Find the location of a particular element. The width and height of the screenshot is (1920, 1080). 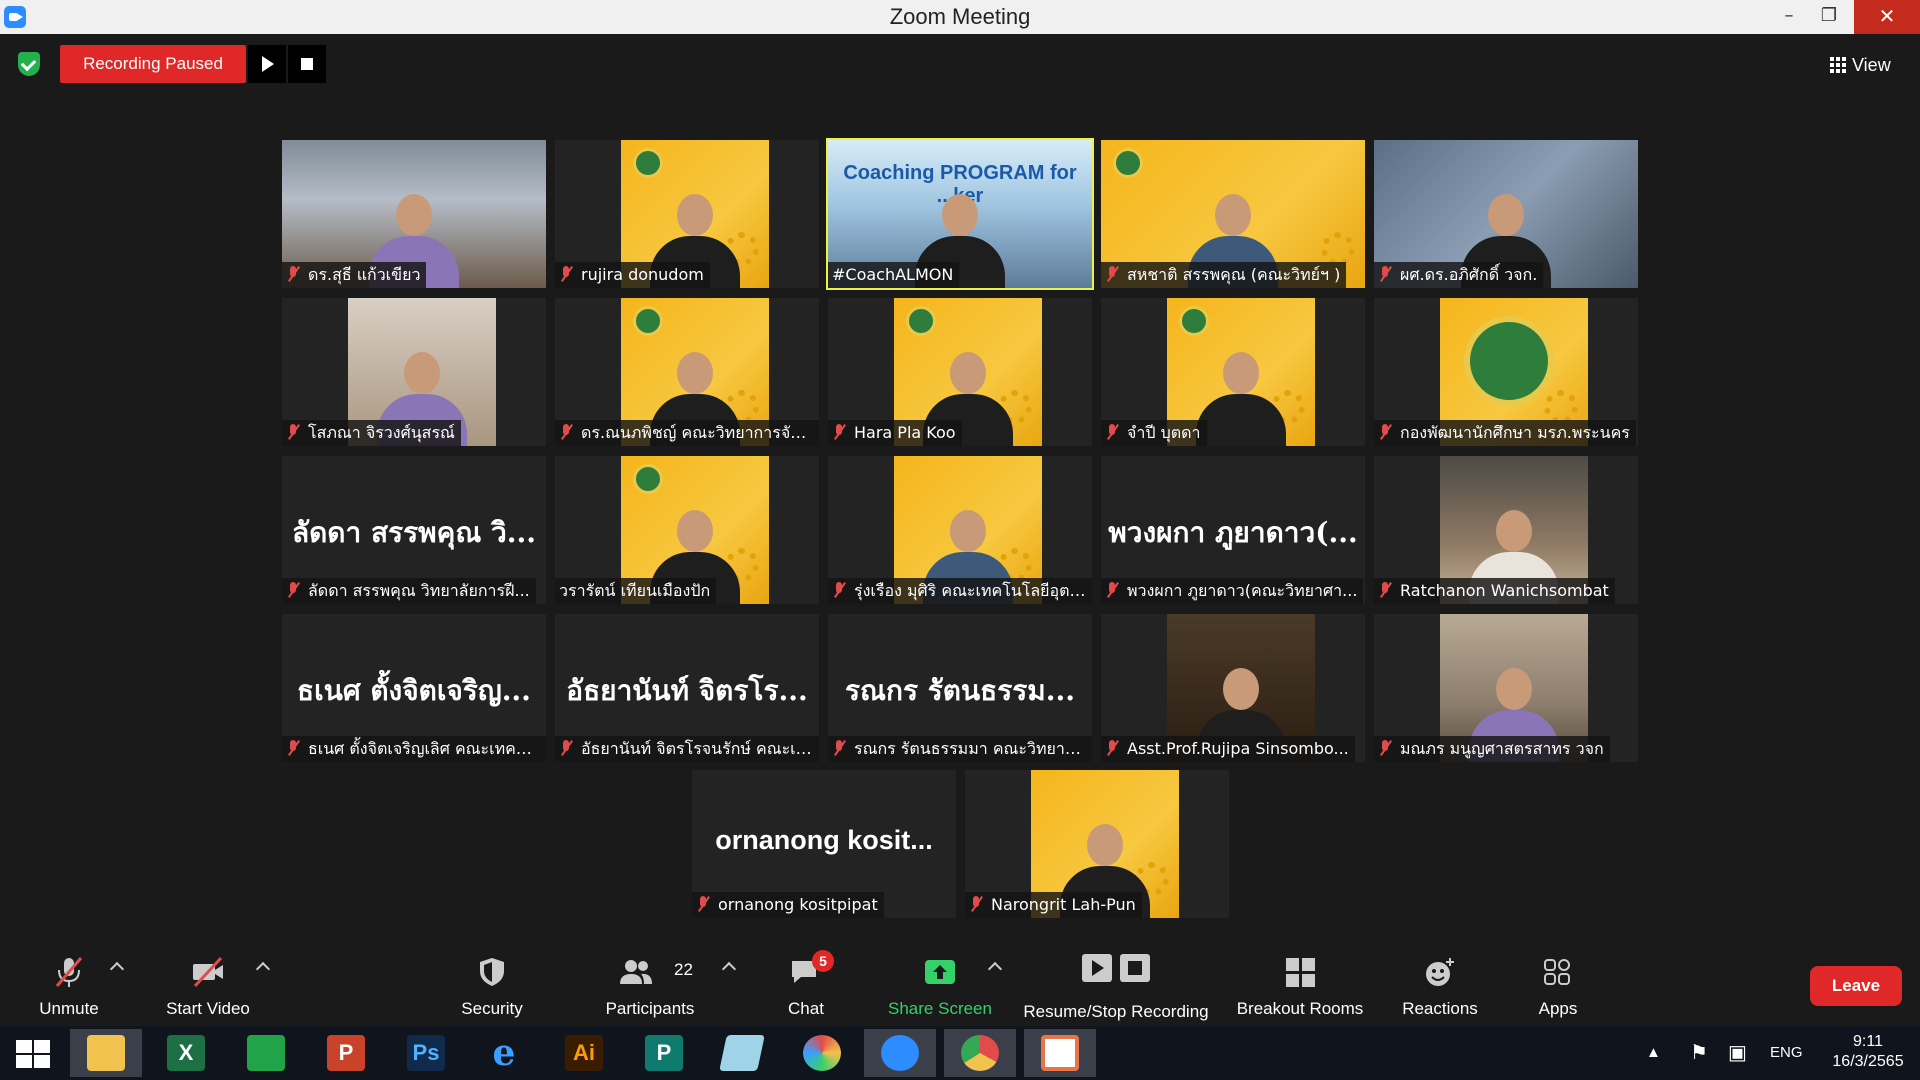

photoshop-icon: Ps is located at coordinates (426, 1053).